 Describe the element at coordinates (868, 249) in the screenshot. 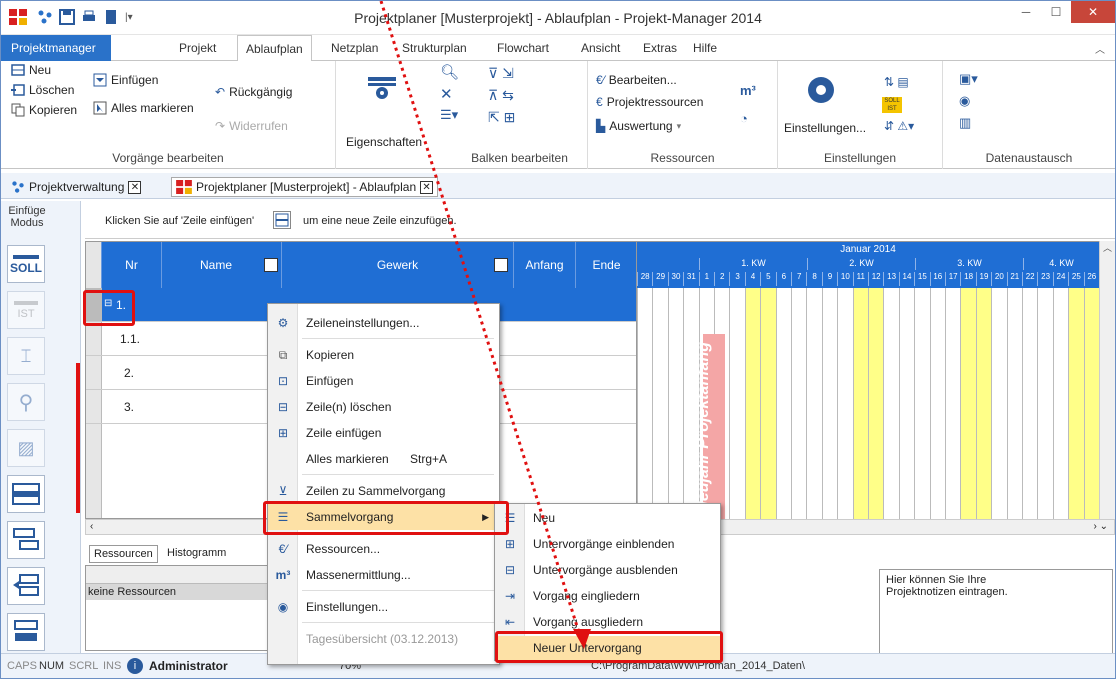

I see `month-label: Januar 2014` at that location.